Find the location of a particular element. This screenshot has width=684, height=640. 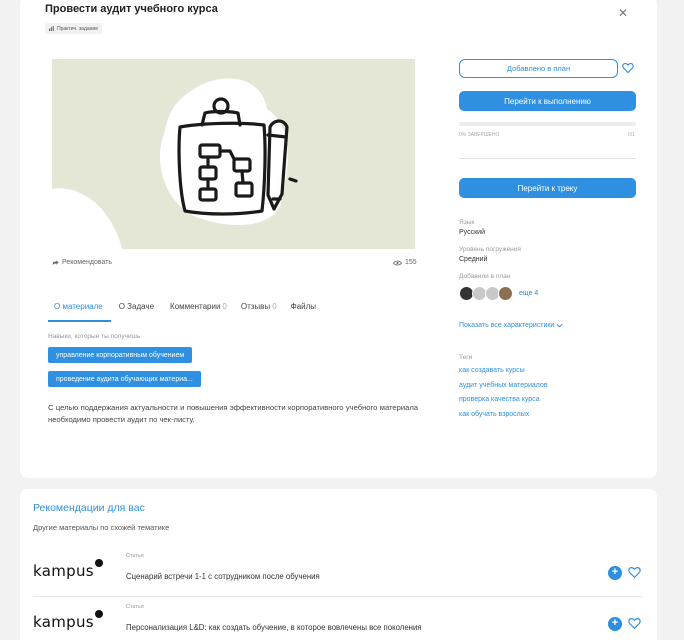

show-all-link: Показать все характеристики is located at coordinates (511, 325).